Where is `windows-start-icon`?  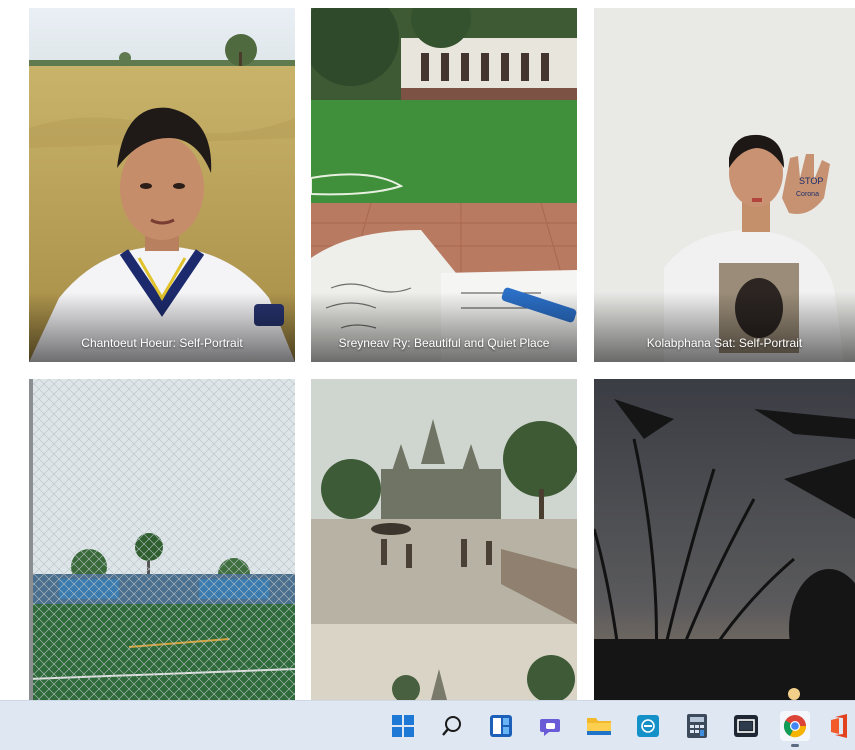 windows-start-icon is located at coordinates (403, 726).